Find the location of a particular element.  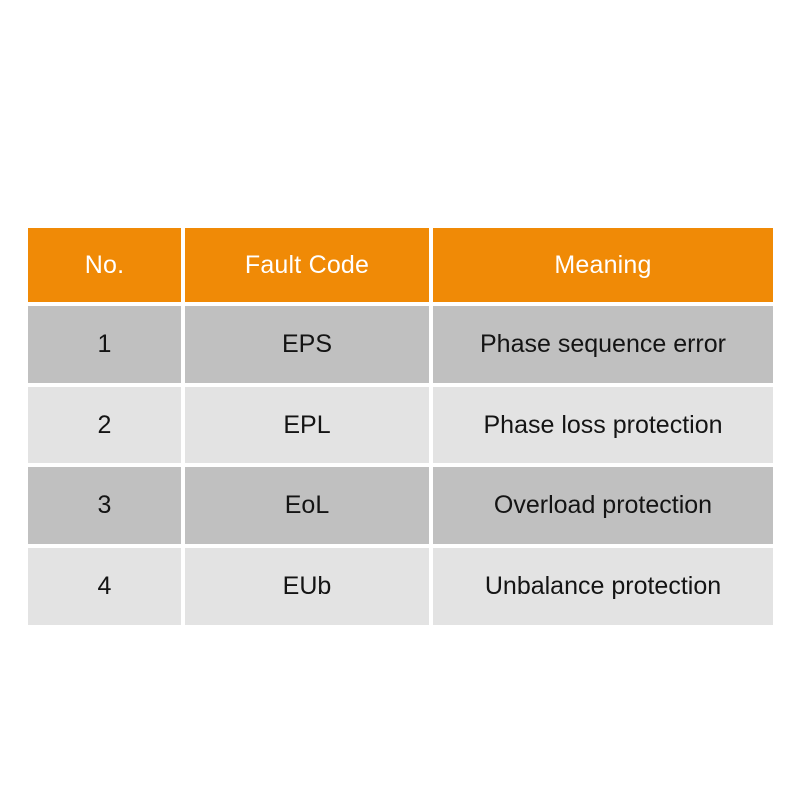

table-header-row: No. Fault Code Meaning is located at coordinates (400, 265).